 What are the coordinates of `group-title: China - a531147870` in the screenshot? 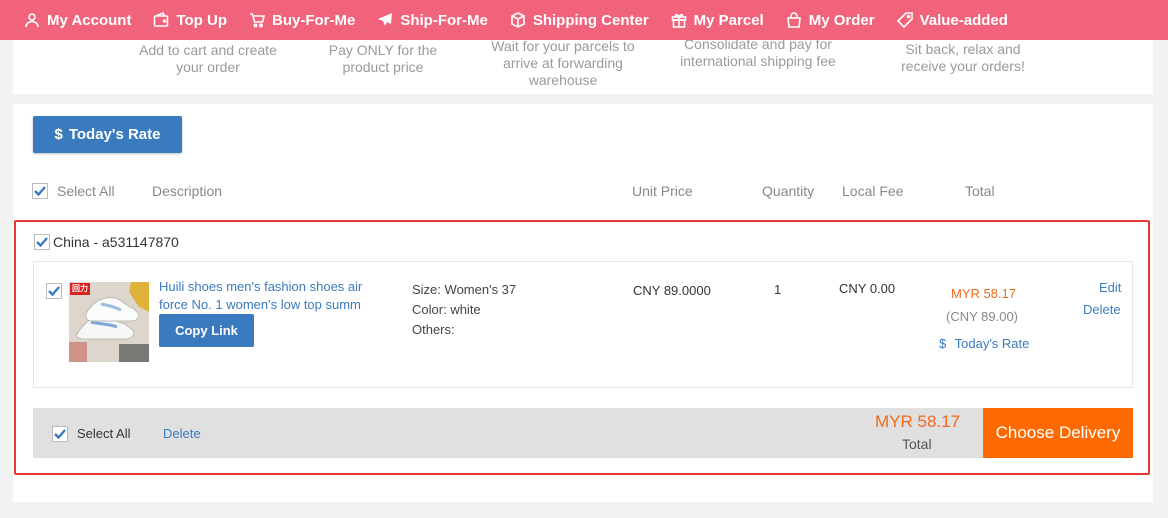 It's located at (116, 242).